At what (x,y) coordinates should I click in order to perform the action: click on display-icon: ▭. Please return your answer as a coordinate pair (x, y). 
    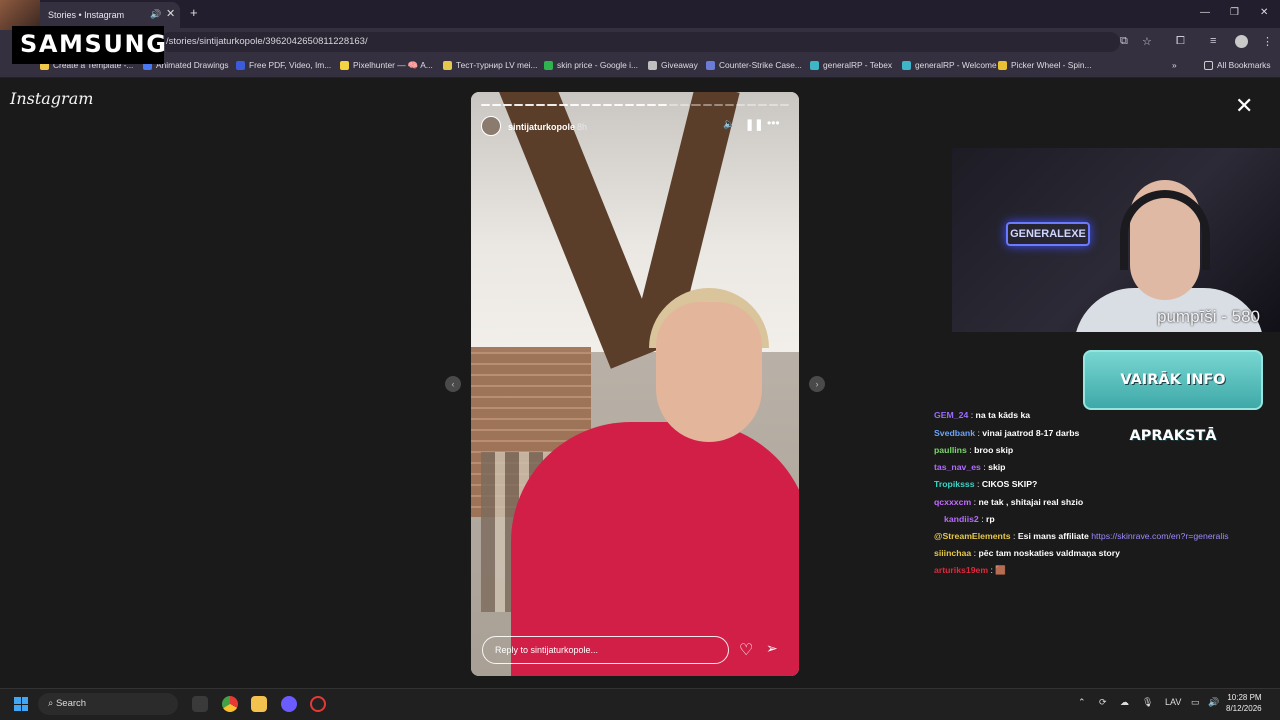
    Looking at the image, I should click on (1195, 702).